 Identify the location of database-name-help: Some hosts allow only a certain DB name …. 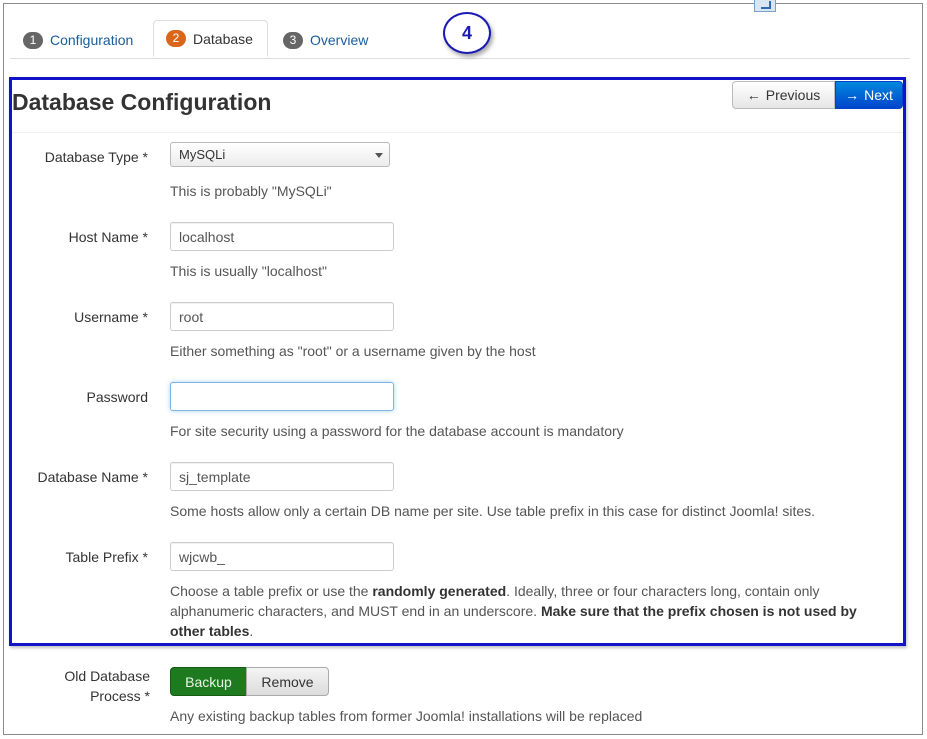
(493, 511).